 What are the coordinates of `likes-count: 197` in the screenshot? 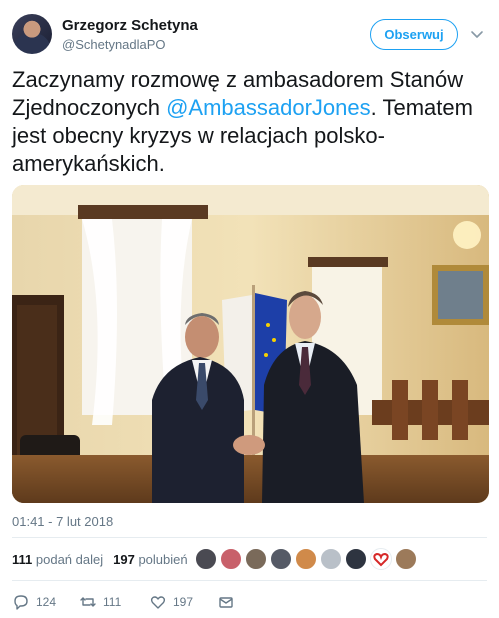 It's located at (124, 559).